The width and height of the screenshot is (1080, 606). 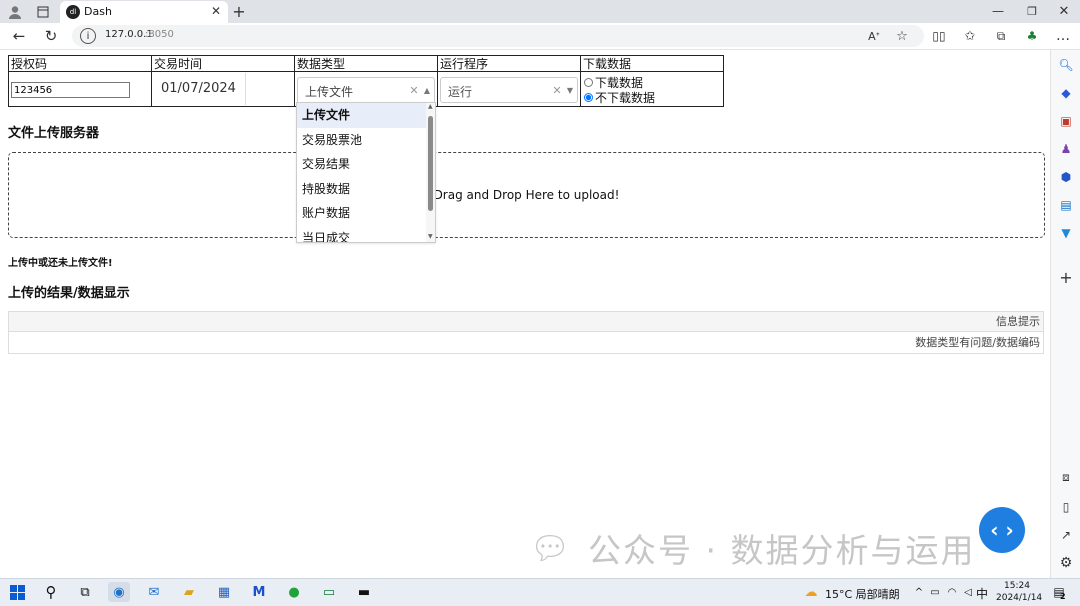 I want to click on menu-scrollbar: ▲ ▼, so click(x=430, y=172).